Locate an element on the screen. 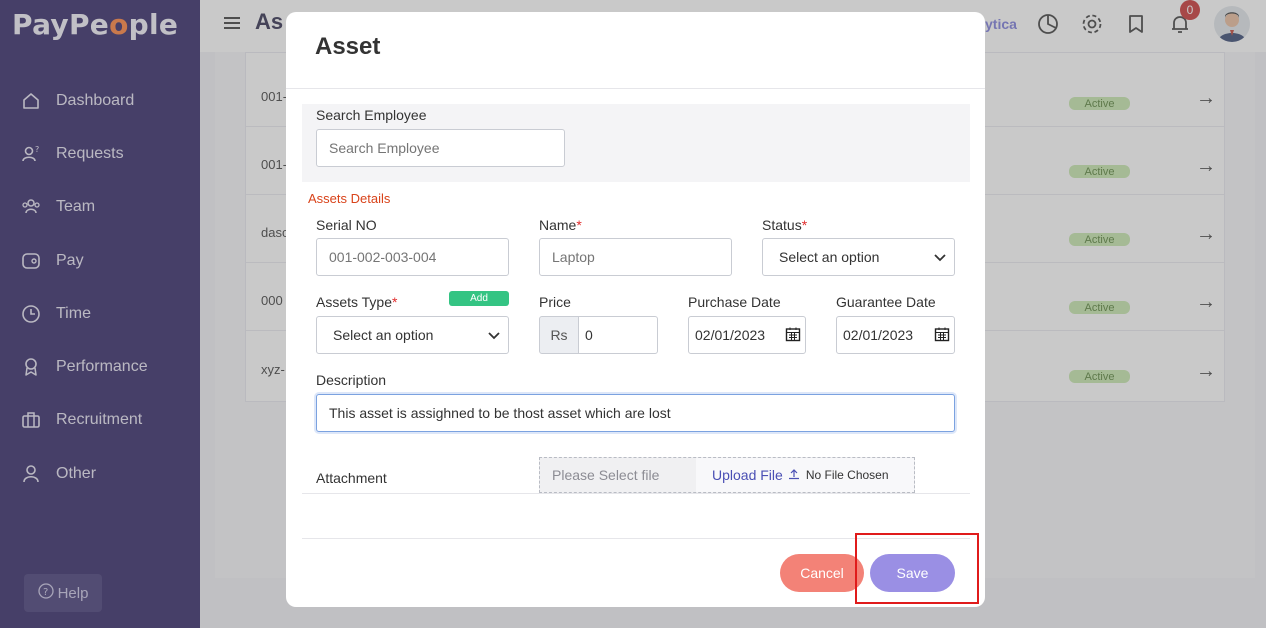 The height and width of the screenshot is (628, 1266). modal-title: Asset is located at coordinates (348, 46).